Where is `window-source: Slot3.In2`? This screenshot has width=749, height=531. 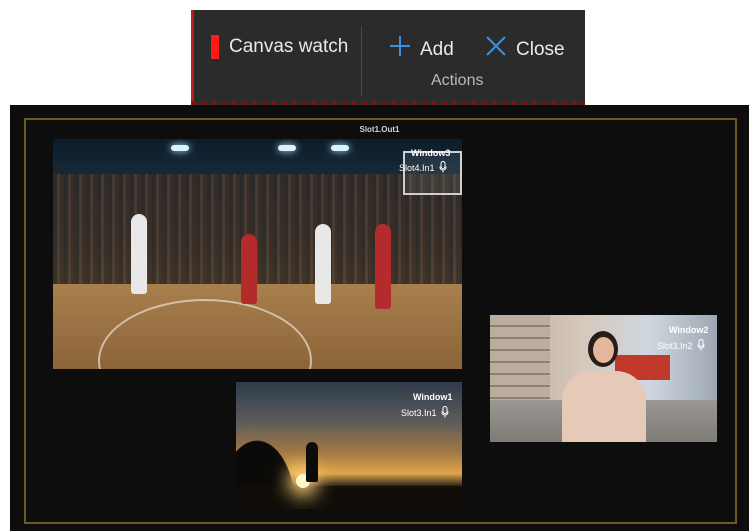
window-source: Slot3.In2 is located at coordinates (681, 346).